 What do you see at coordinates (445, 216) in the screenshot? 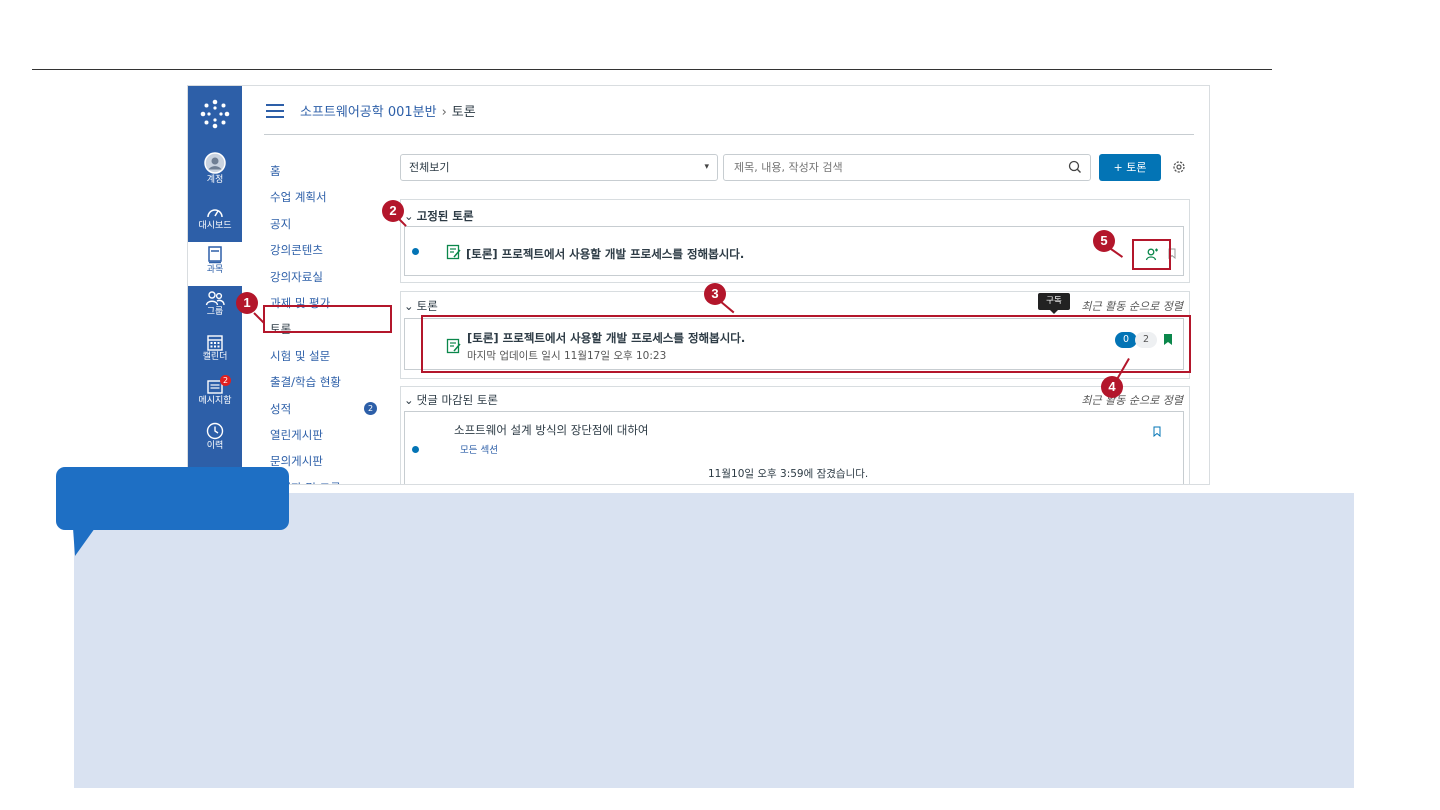
I see `pinned-section-title: 고정된 토론` at bounding box center [445, 216].